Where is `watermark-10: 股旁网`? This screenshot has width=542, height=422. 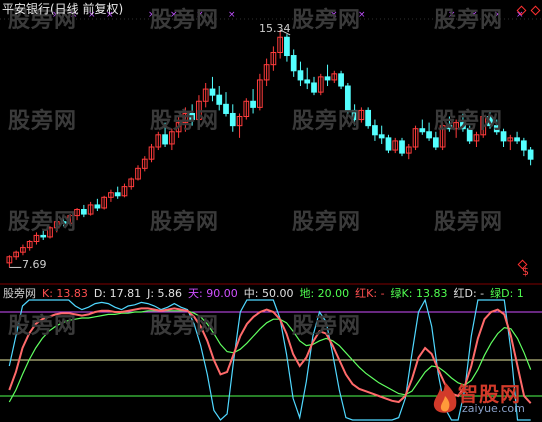 watermark-10: 股旁网 is located at coordinates (185, 222).